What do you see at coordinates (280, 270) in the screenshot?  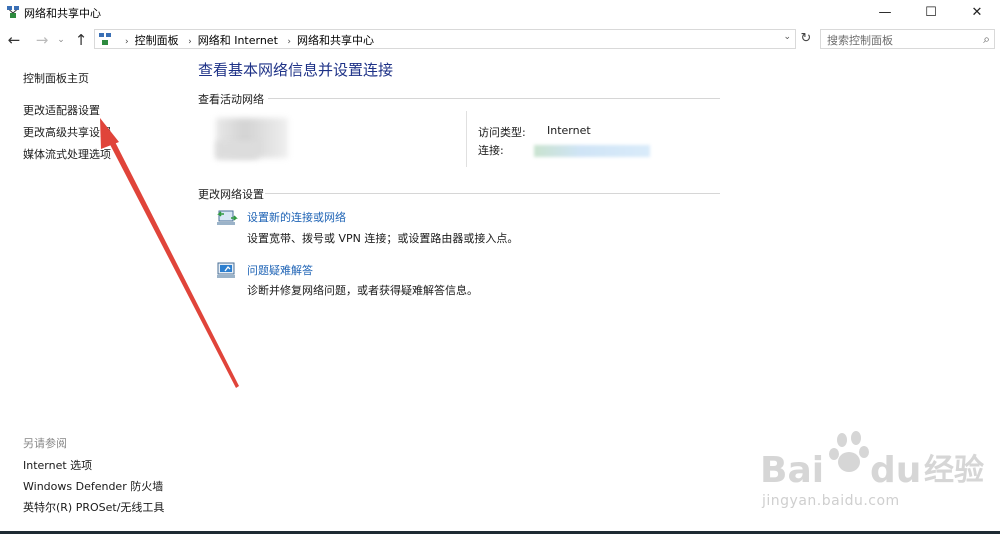 I see `troubleshoot-link: 问题疑难解答` at bounding box center [280, 270].